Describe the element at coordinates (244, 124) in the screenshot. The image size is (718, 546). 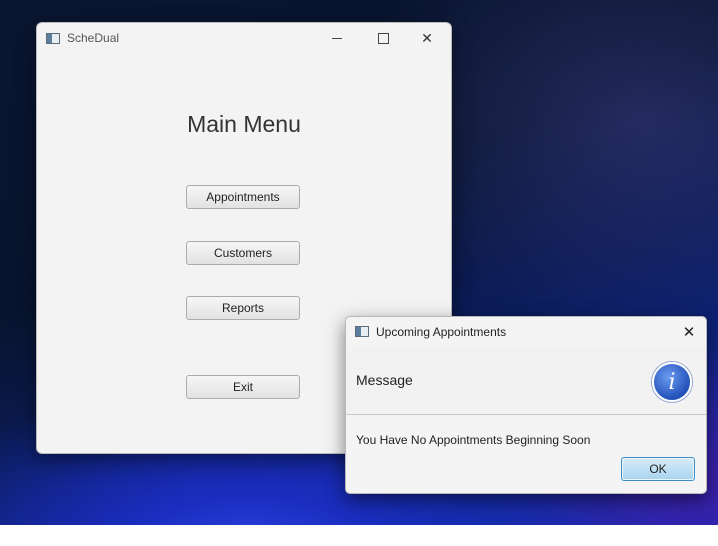
I see `page-title: Main Menu` at that location.